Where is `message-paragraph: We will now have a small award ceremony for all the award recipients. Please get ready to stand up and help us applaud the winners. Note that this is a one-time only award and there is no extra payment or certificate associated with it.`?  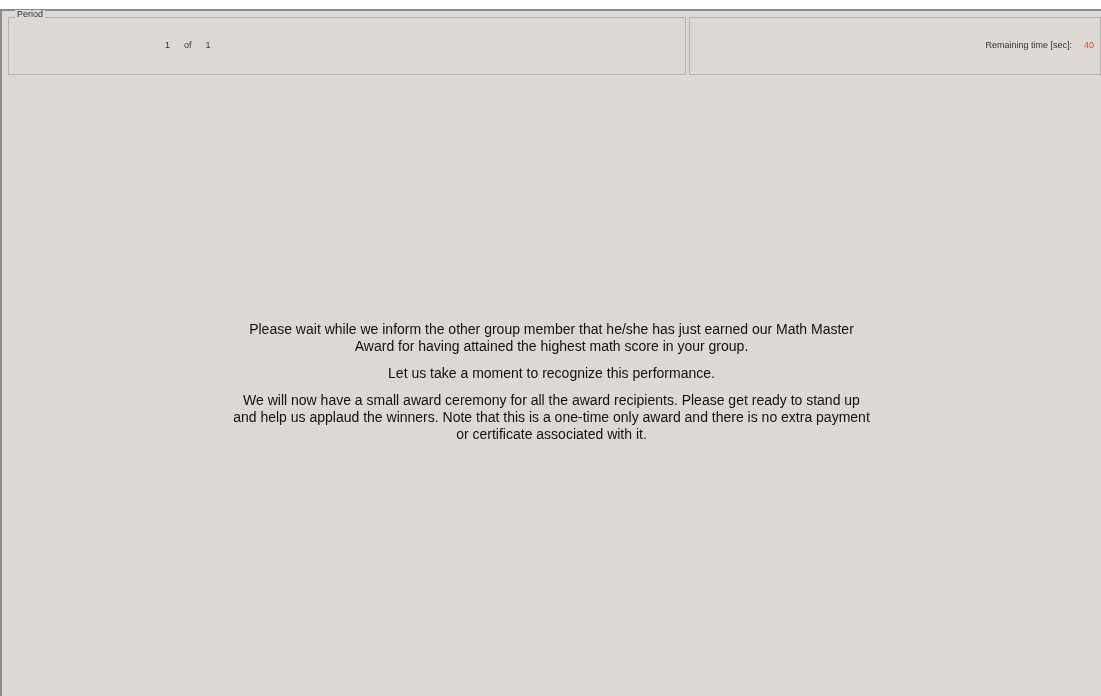
message-paragraph: We will now have a small award ceremony for all the award recipients. Please get ready to stand up and help us applaud the winners. Note that this is a one-time only award and there is no extra payment or certificate associated with it. is located at coordinates (551, 417).